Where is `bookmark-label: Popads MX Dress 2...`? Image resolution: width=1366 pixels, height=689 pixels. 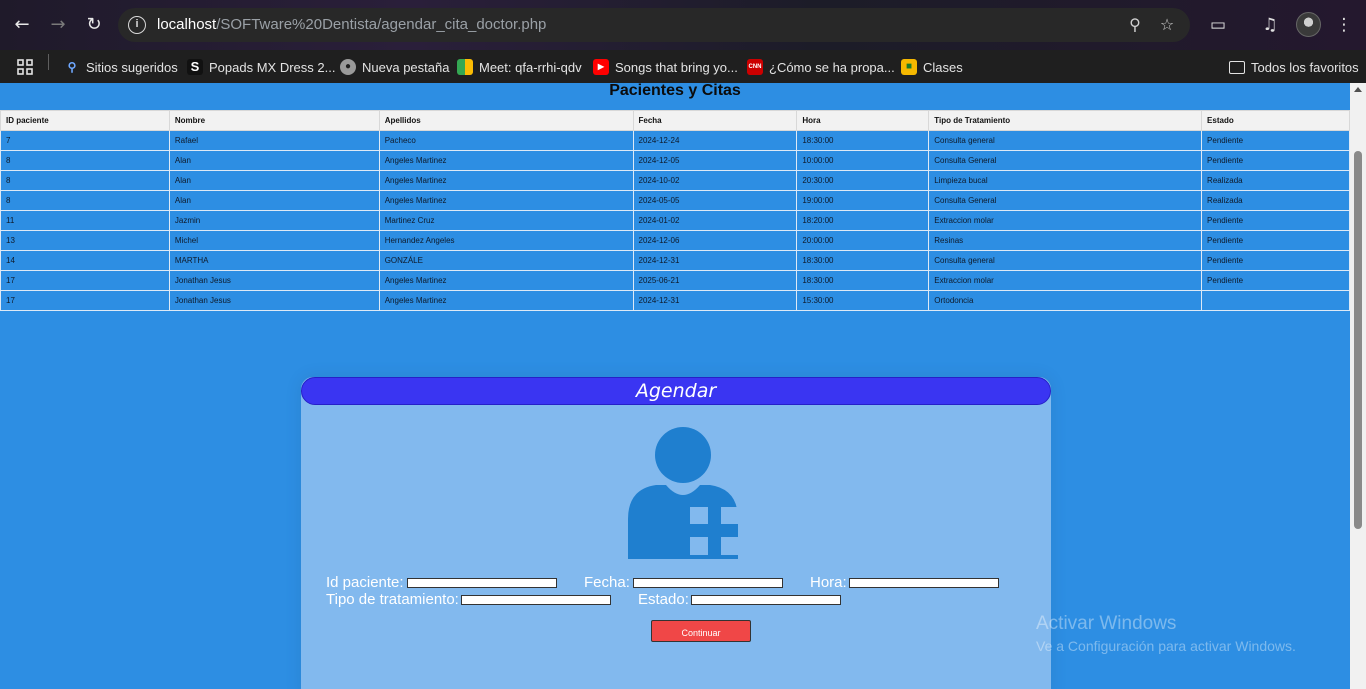 bookmark-label: Popads MX Dress 2... is located at coordinates (272, 67).